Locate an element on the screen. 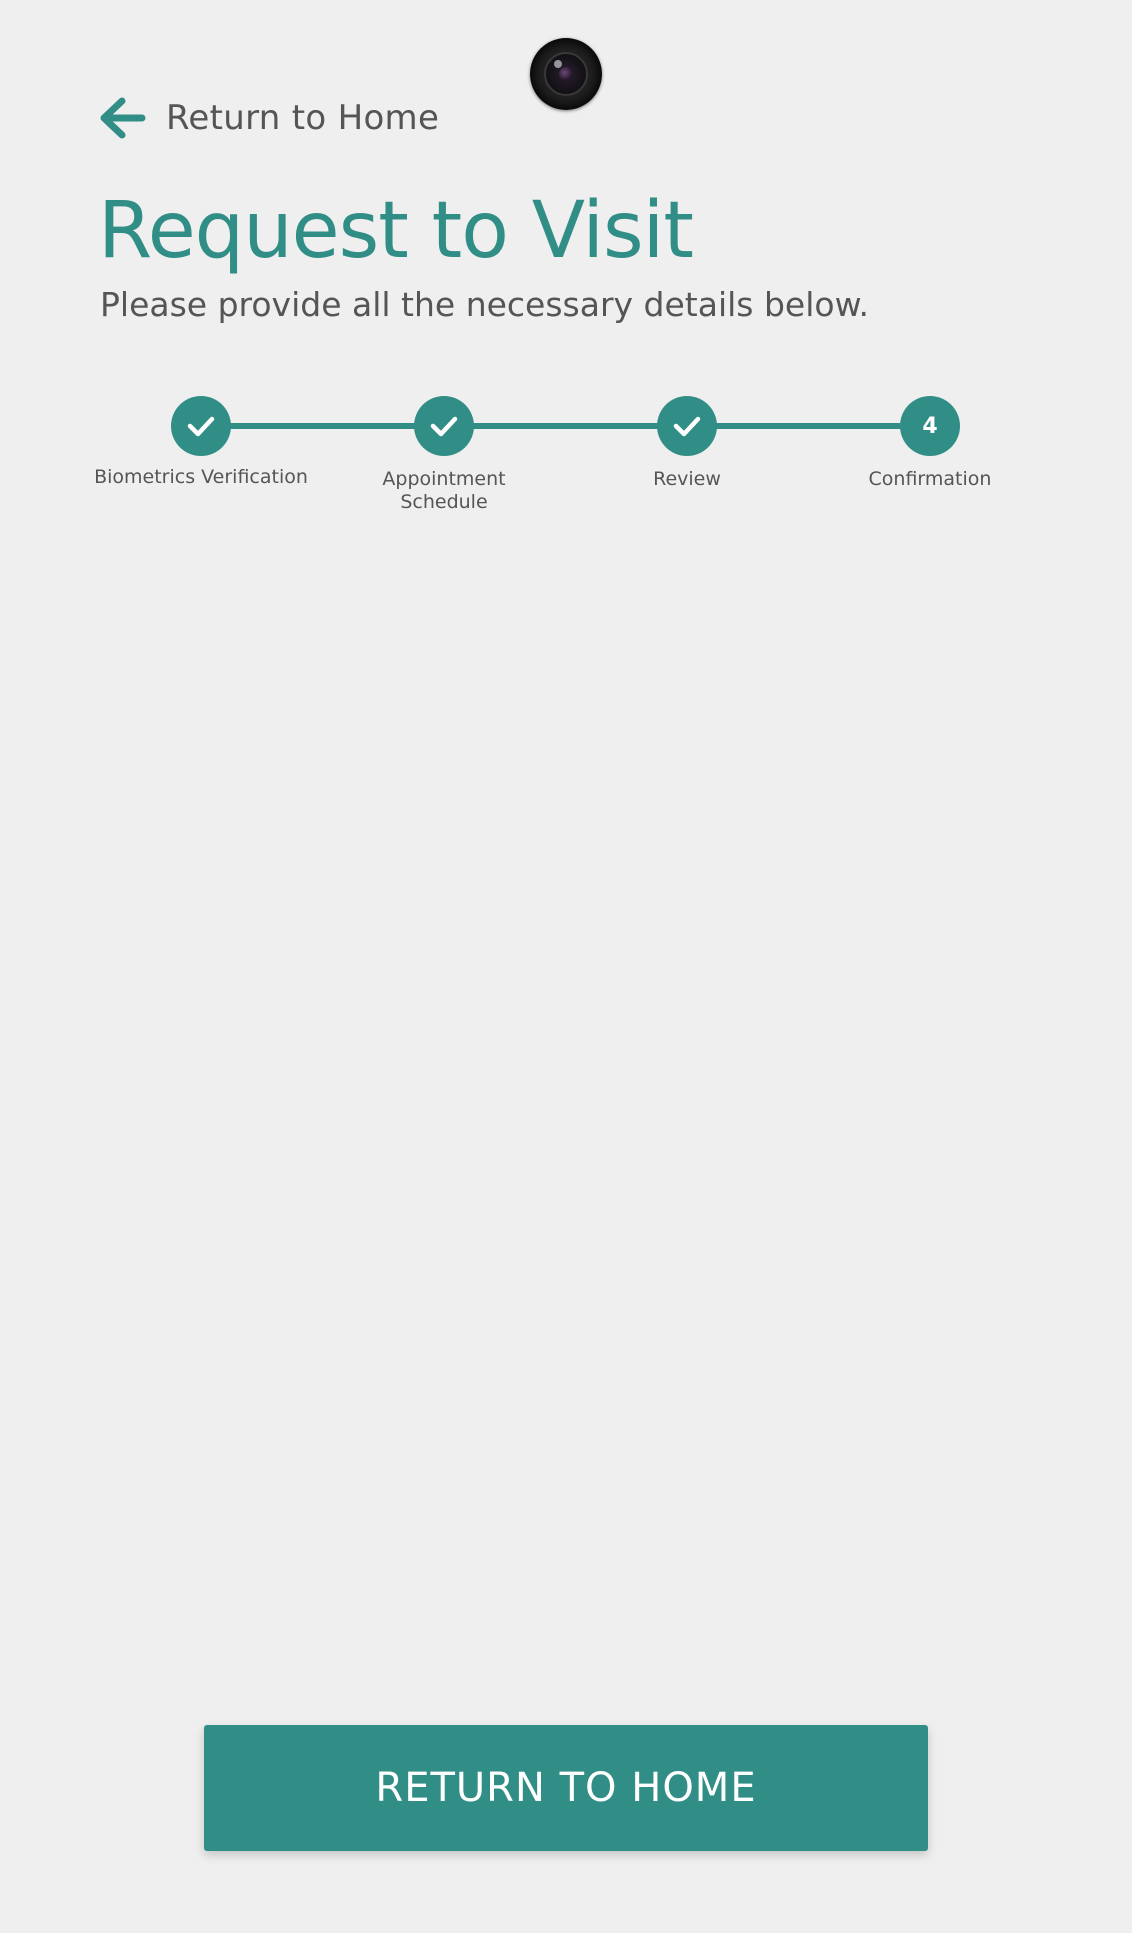  step-number-indicator: 4 is located at coordinates (930, 426).